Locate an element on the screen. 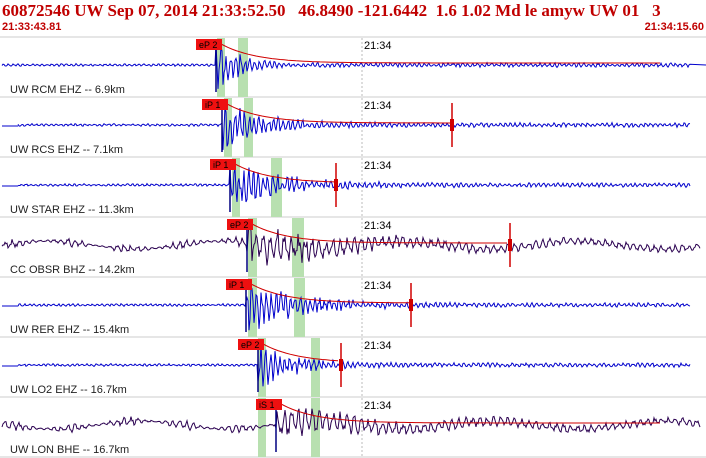 Image resolution: width=706 pixels, height=458 pixels. trace-row: eP 2 21:34 CC OBSR BHZ -- 14.2km is located at coordinates (351, 247).